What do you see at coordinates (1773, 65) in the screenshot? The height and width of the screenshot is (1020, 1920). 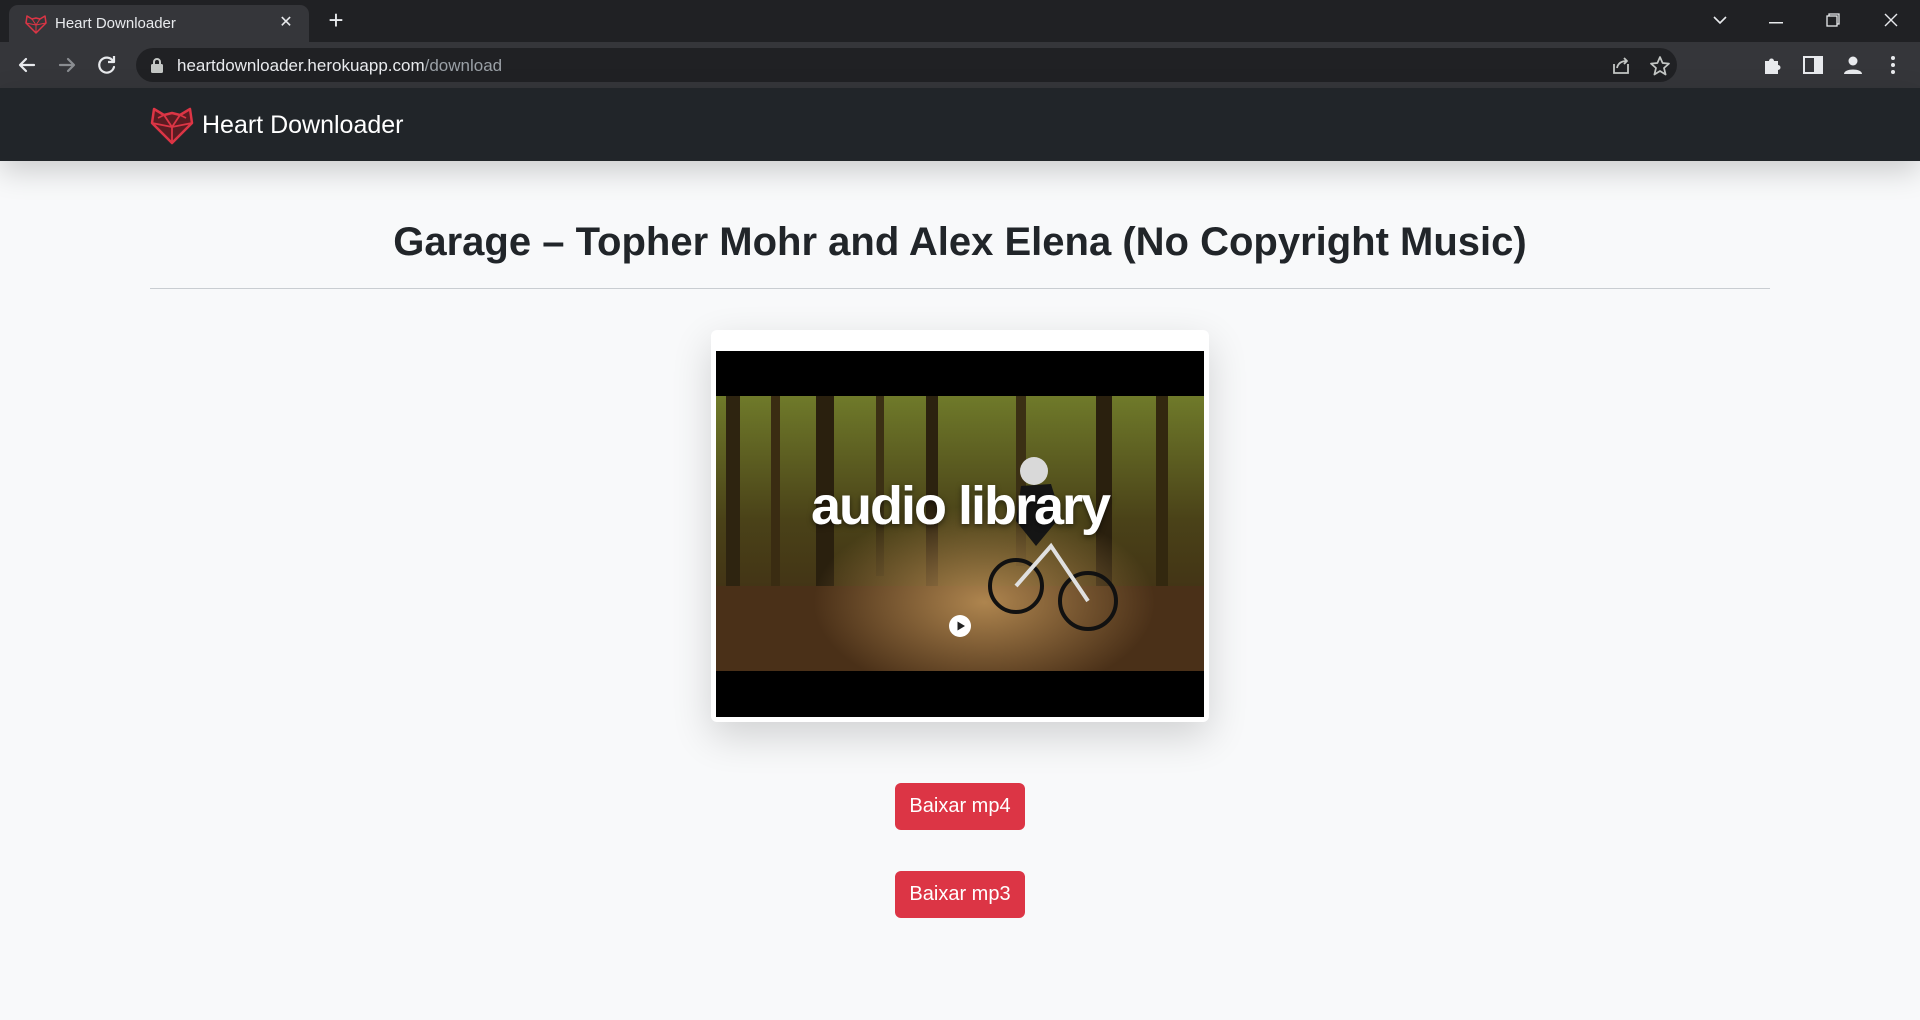 I see `puzzle-icon` at bounding box center [1773, 65].